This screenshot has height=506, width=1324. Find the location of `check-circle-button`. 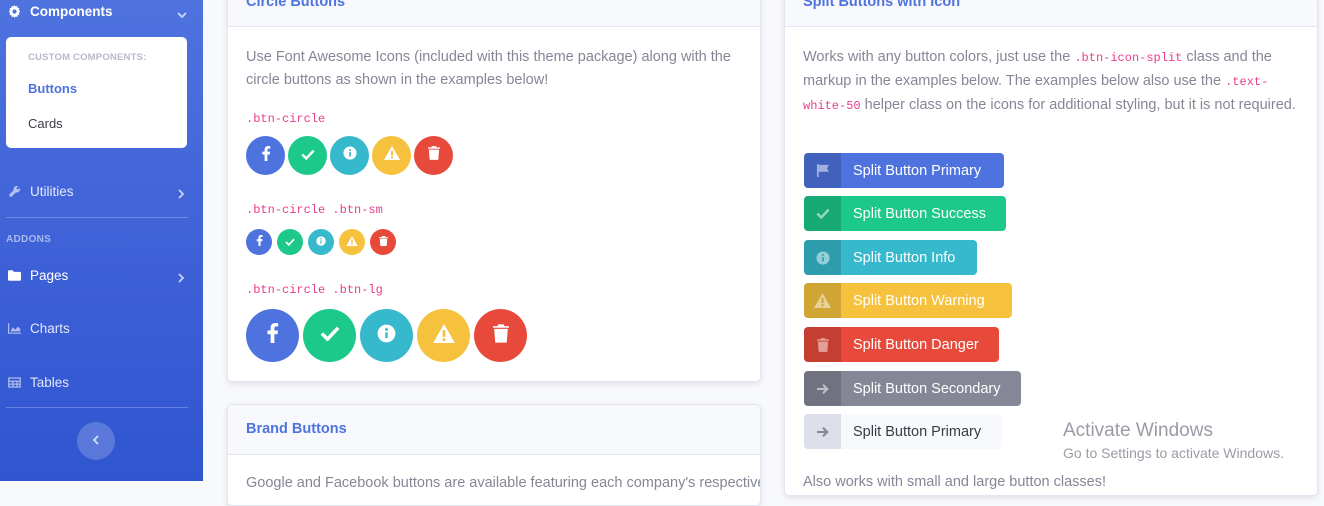

check-circle-button is located at coordinates (307, 155).